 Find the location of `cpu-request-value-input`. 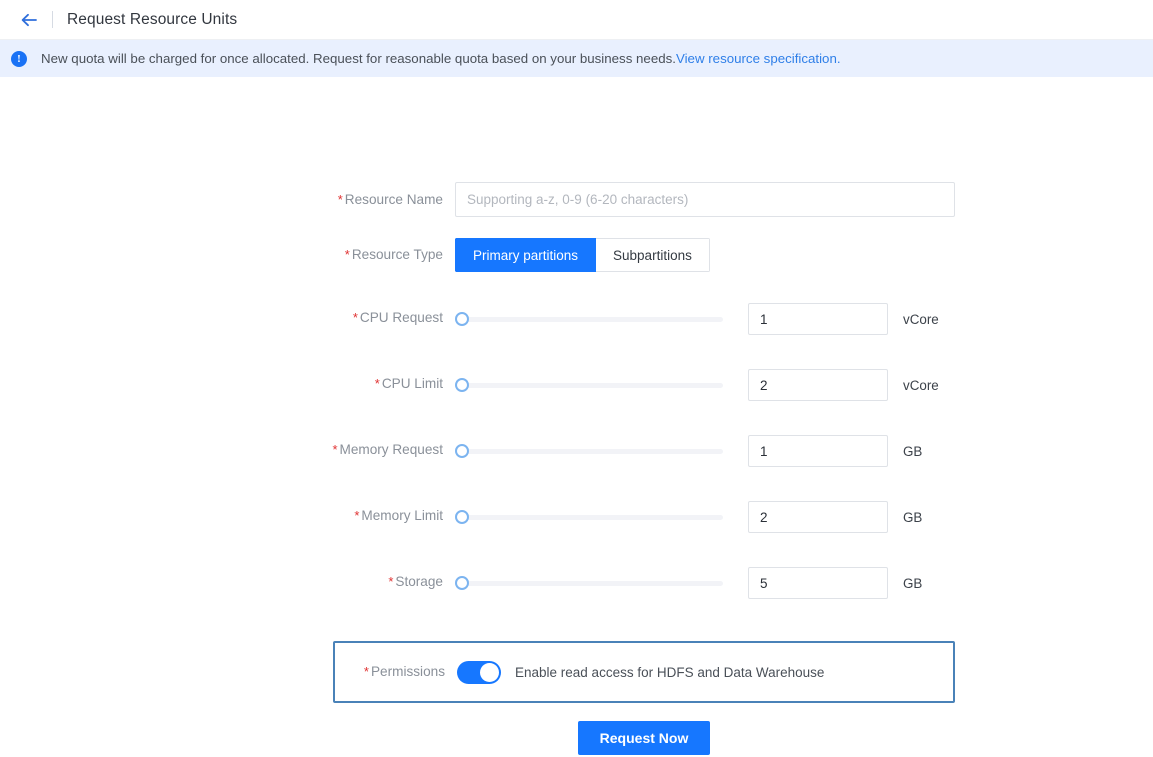

cpu-request-value-input is located at coordinates (818, 319).